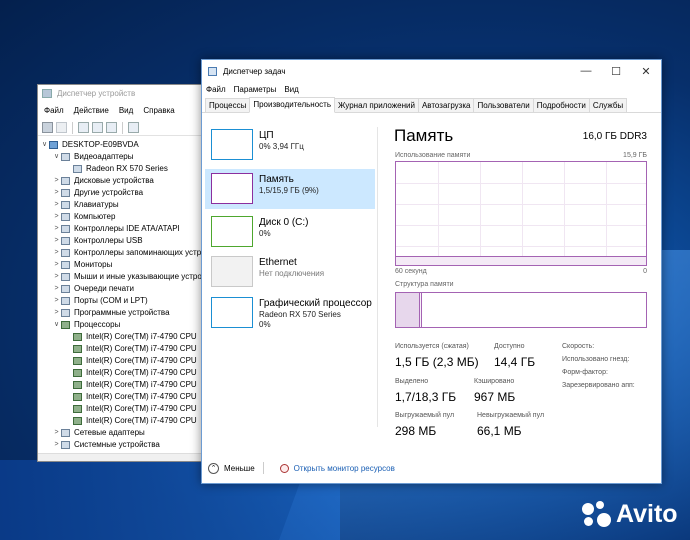  What do you see at coordinates (53, 145) in the screenshot?
I see `computer-icon` at bounding box center [53, 145].